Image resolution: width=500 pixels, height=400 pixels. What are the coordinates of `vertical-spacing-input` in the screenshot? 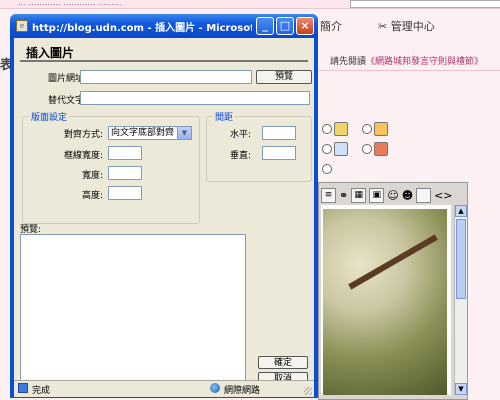 It's located at (279, 153).